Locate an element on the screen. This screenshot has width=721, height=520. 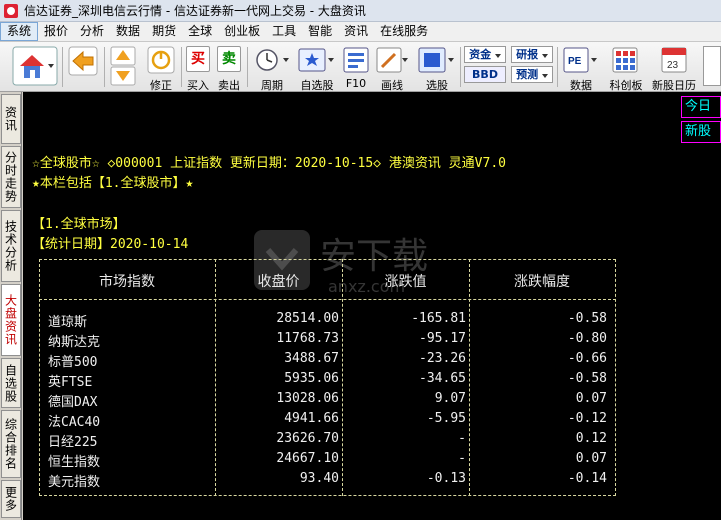
menu-news: 资讯 is located at coordinates (356, 31).